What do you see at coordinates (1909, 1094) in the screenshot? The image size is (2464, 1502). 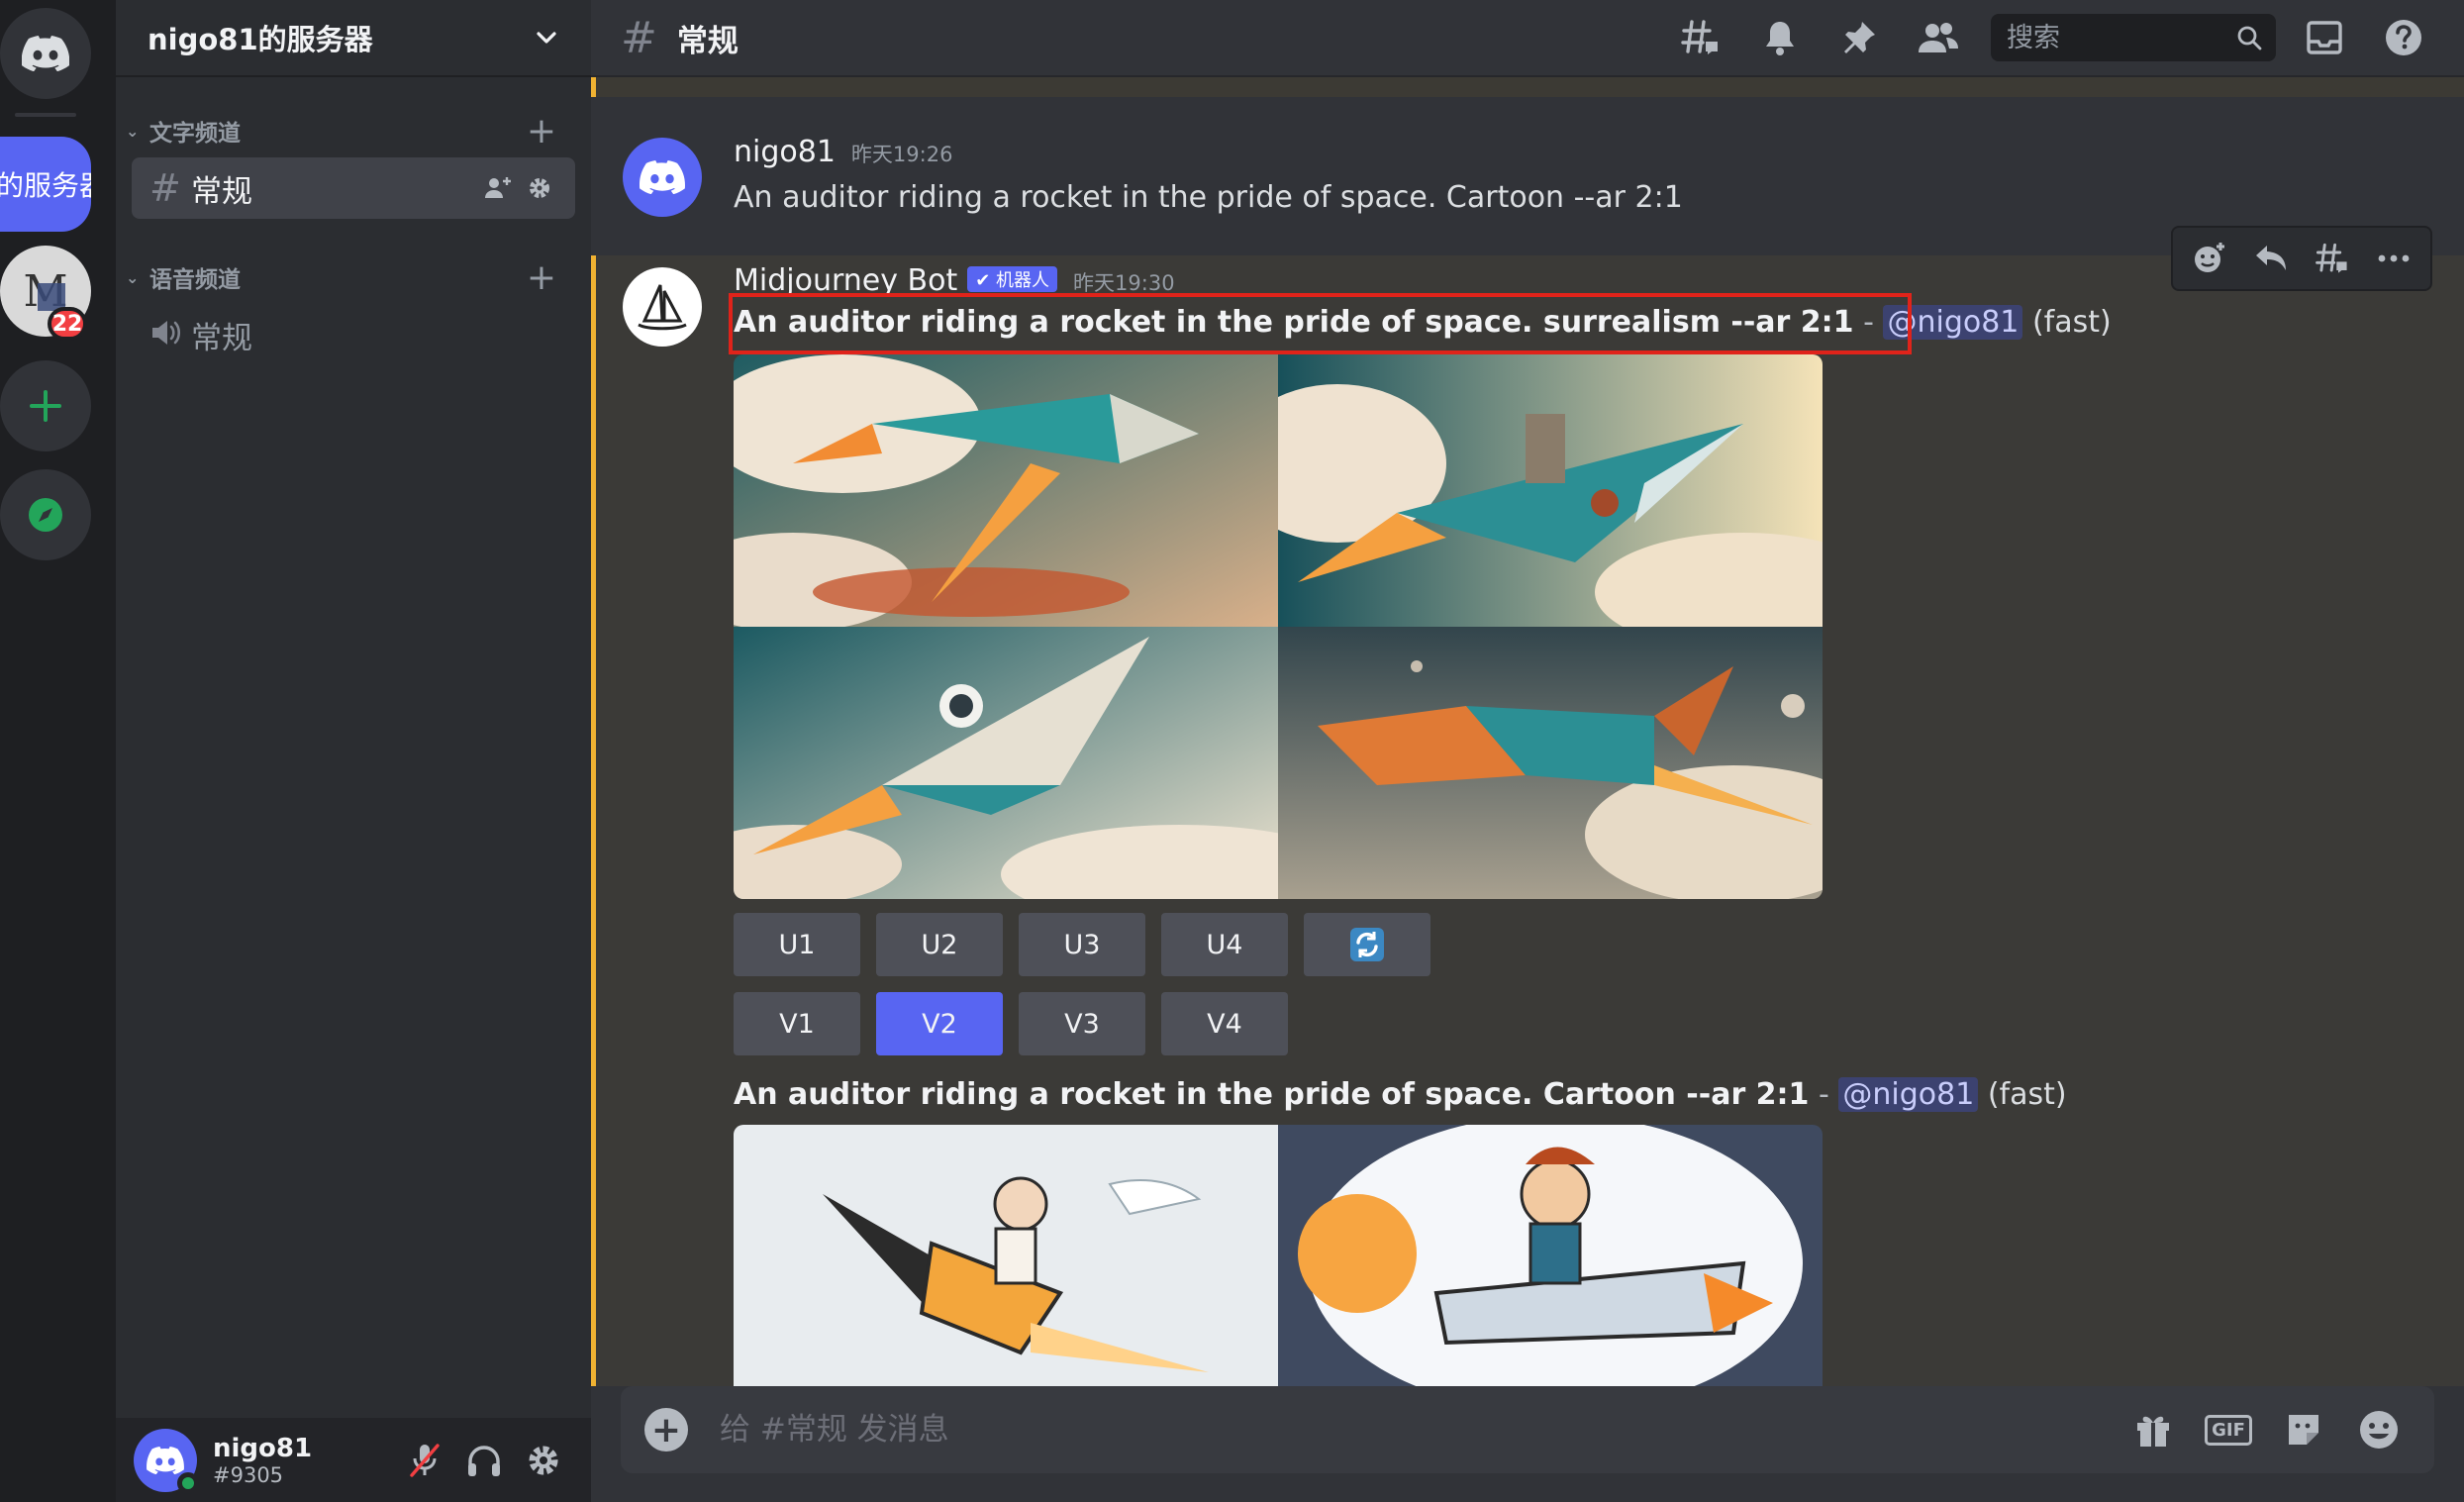 I see `user-mention: @nigo81` at bounding box center [1909, 1094].